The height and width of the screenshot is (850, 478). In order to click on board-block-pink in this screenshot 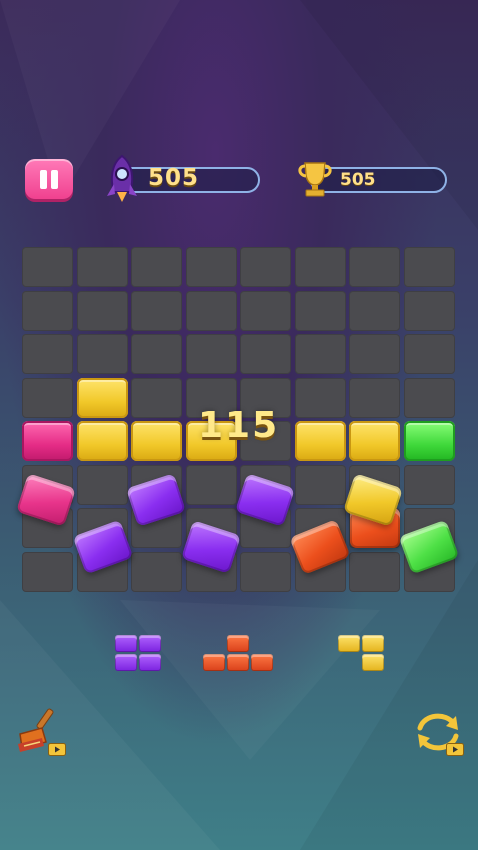, I will do `click(47, 441)`.